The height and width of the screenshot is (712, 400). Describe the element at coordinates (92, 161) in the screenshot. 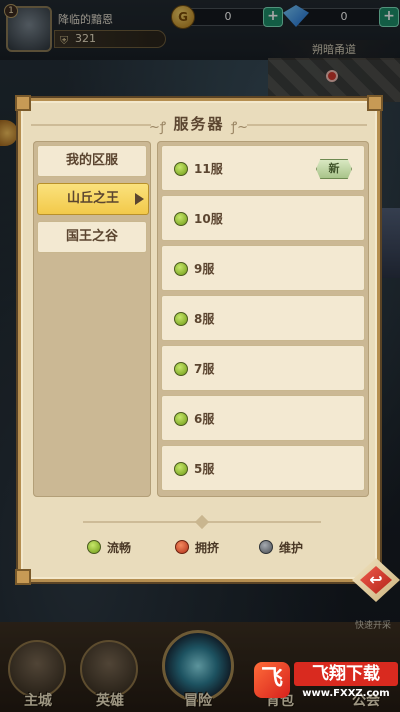

I see `region-item-my-servers: 我的区服` at that location.